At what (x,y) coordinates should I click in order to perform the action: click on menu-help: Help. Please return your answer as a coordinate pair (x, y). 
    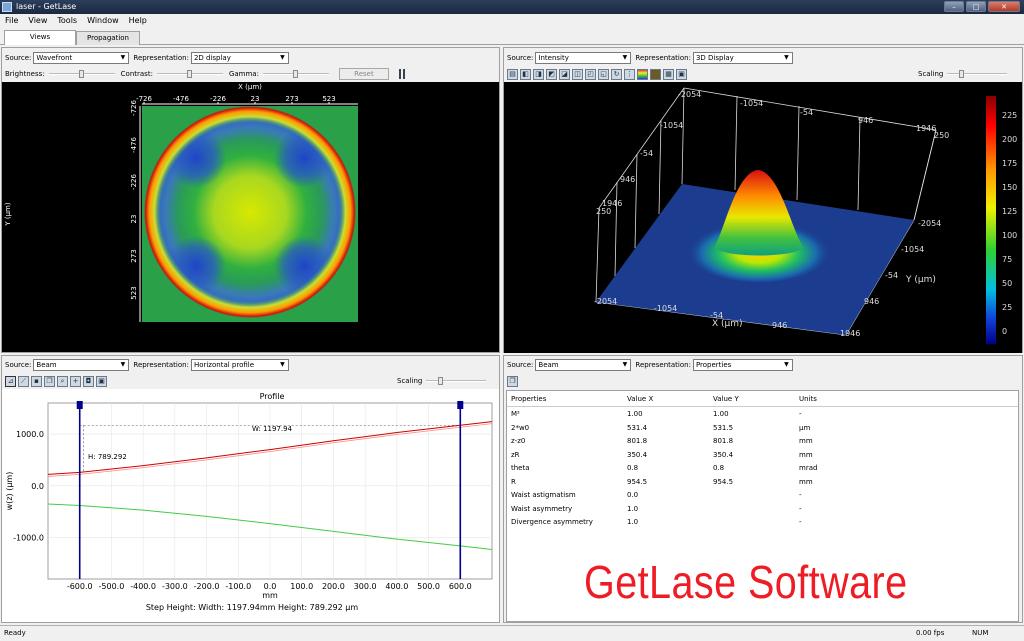
    Looking at the image, I should click on (138, 21).